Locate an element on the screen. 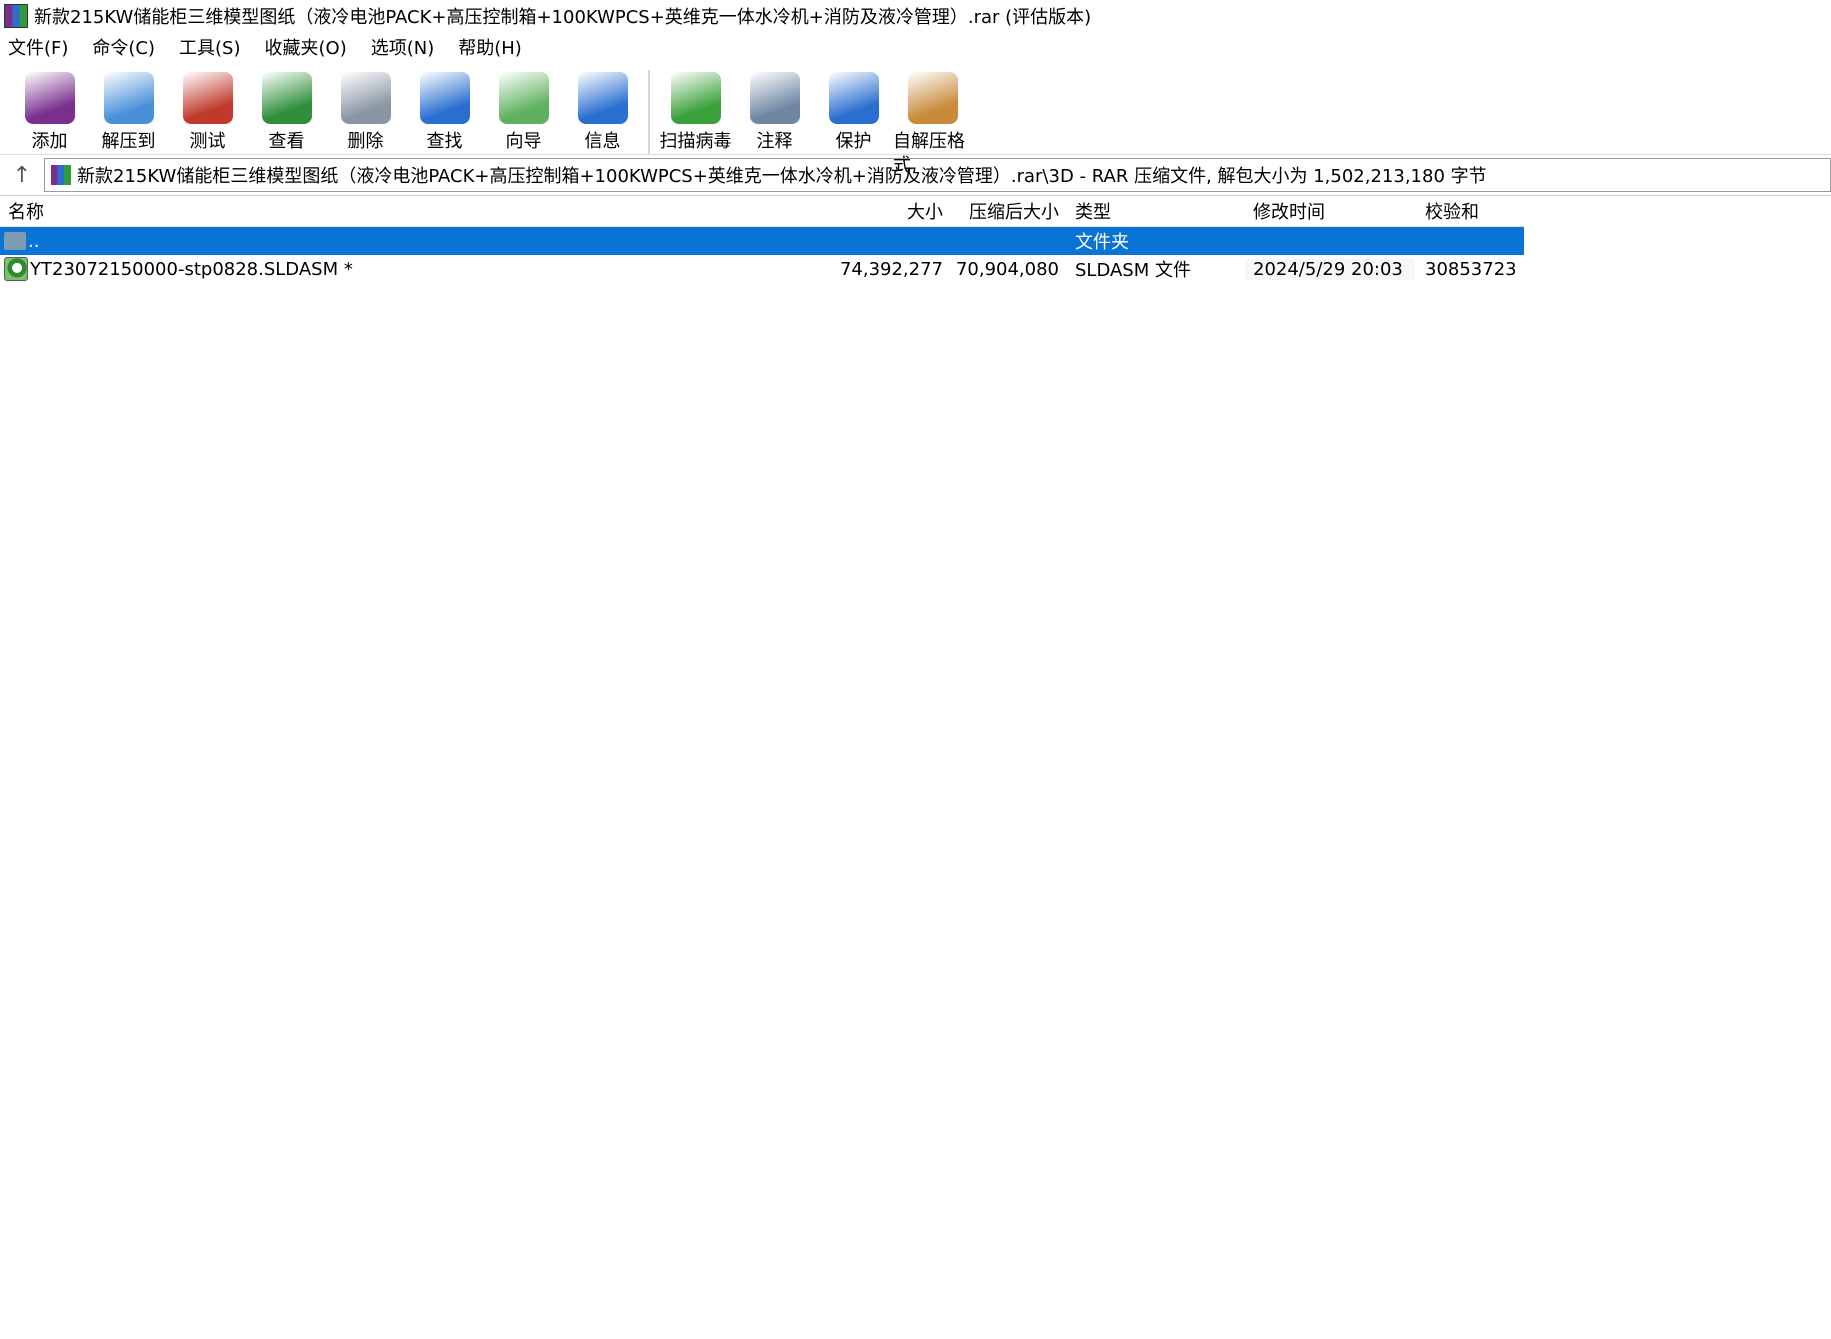  toolbar-button-label: 查看 is located at coordinates (286, 141).